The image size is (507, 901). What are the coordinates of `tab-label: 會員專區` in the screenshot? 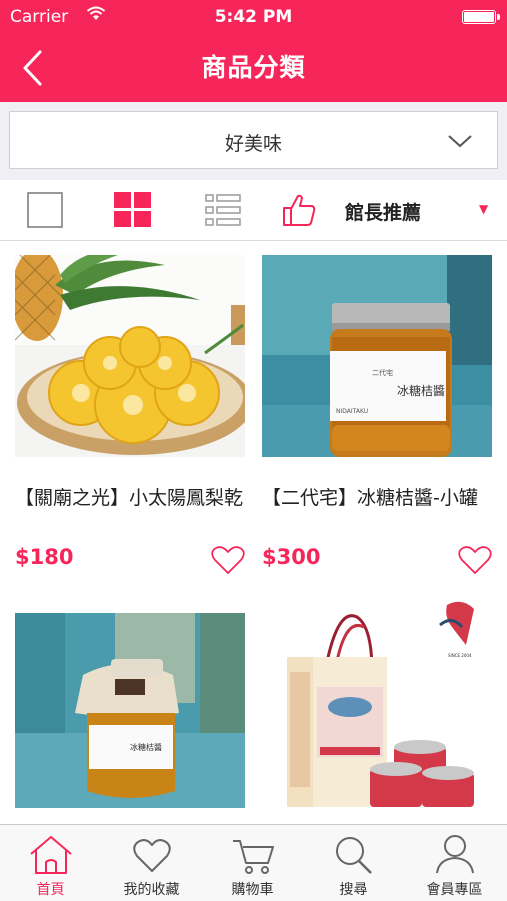 It's located at (454, 890).